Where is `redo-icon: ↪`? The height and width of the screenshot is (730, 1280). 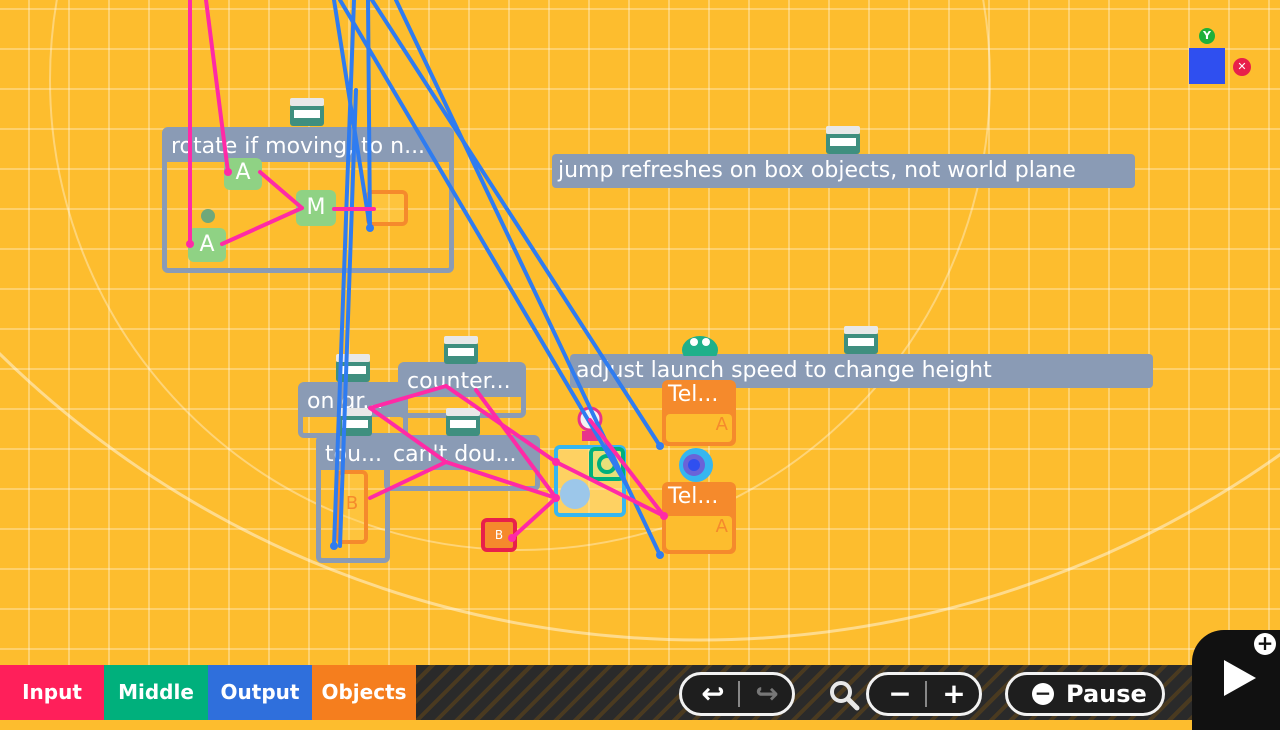
redo-icon: ↪ is located at coordinates (767, 694).